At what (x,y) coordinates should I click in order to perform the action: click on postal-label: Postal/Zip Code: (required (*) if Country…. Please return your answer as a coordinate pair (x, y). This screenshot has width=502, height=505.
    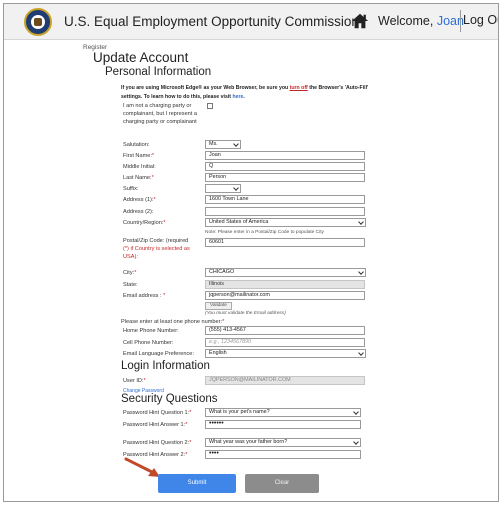
    Looking at the image, I should click on (164, 249).